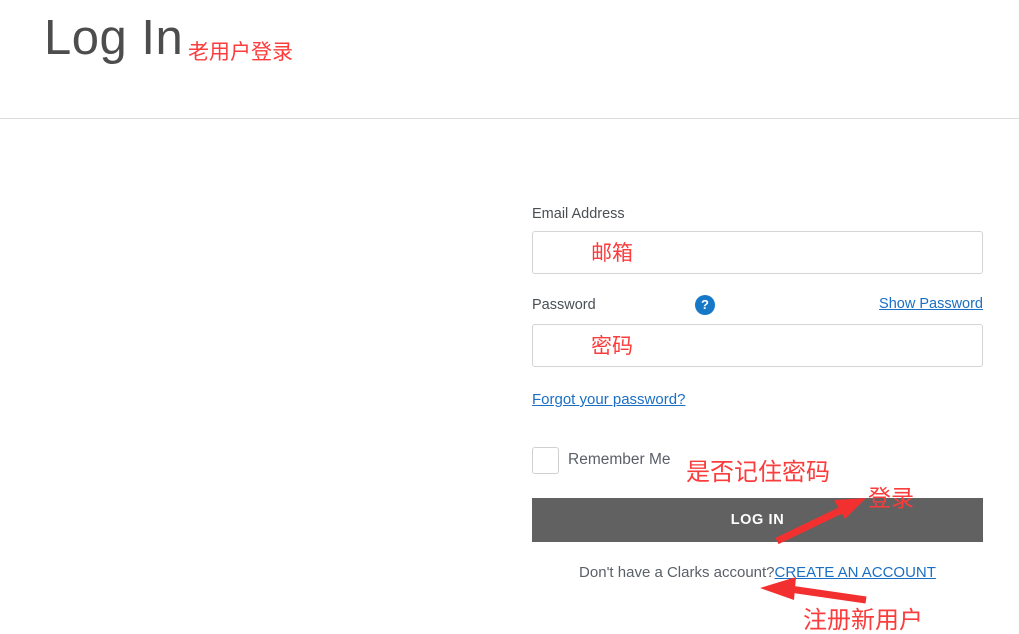  What do you see at coordinates (758, 472) in the screenshot?
I see `remember-me-annotation: 是否记住密码` at bounding box center [758, 472].